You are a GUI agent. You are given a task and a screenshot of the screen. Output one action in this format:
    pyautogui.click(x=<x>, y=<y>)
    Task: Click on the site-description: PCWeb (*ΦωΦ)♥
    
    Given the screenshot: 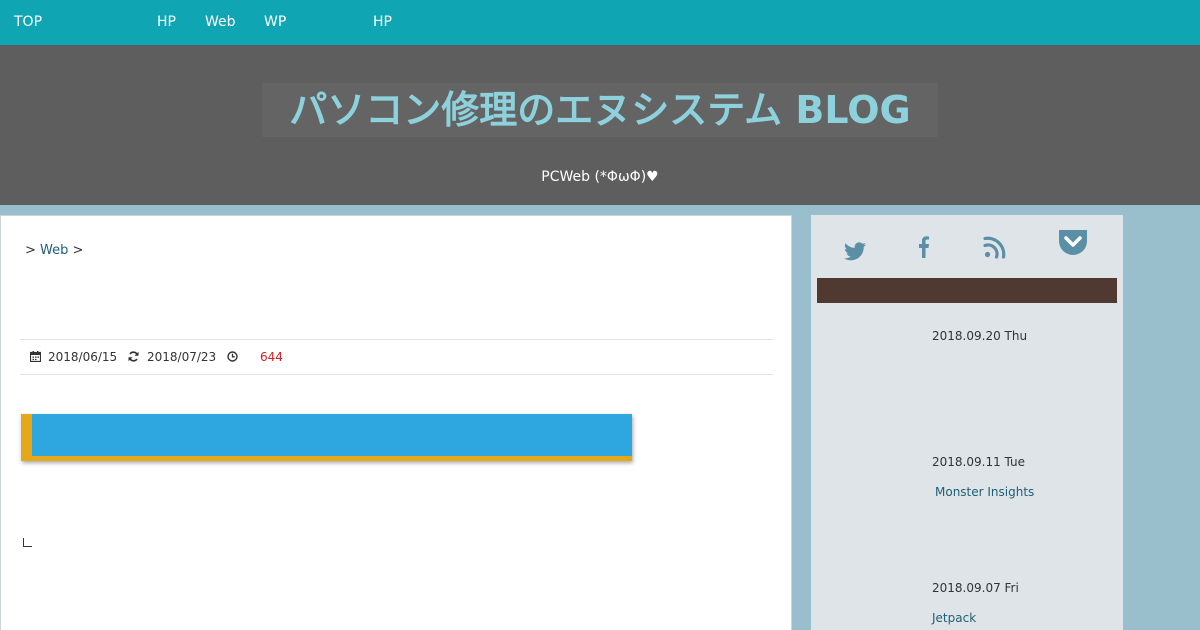 What is the action you would take?
    pyautogui.click(x=600, y=177)
    